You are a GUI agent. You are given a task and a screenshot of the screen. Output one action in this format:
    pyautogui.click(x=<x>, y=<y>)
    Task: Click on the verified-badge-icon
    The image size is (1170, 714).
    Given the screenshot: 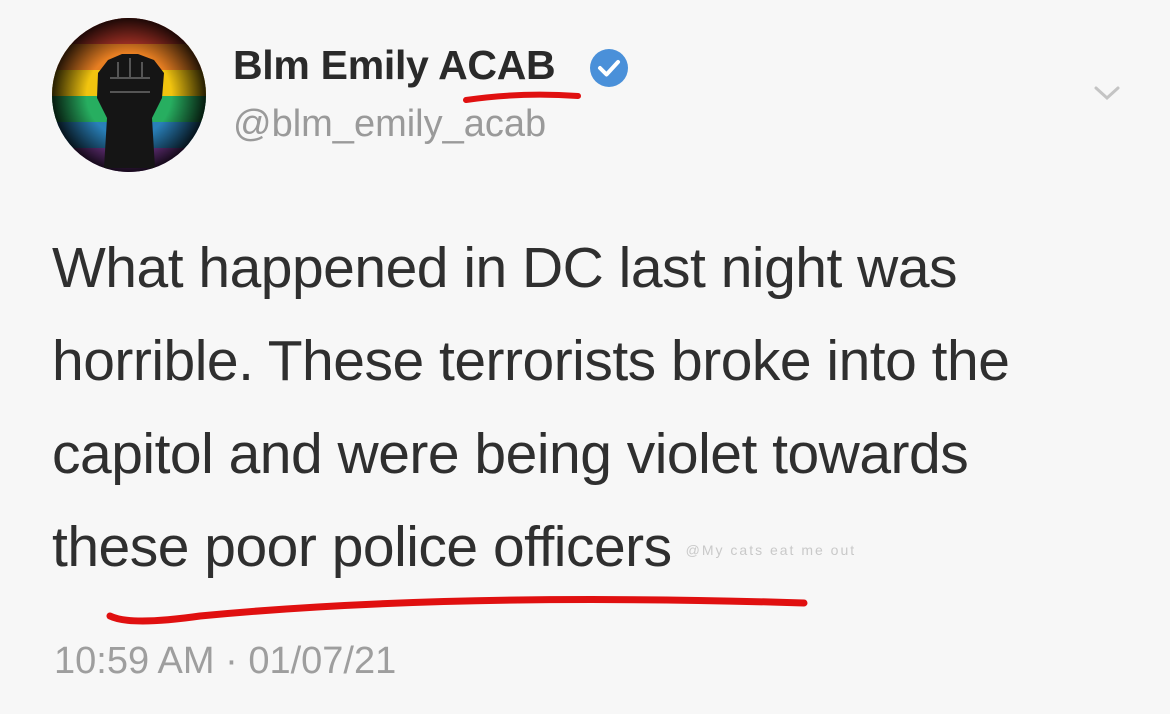 What is the action you would take?
    pyautogui.click(x=609, y=68)
    